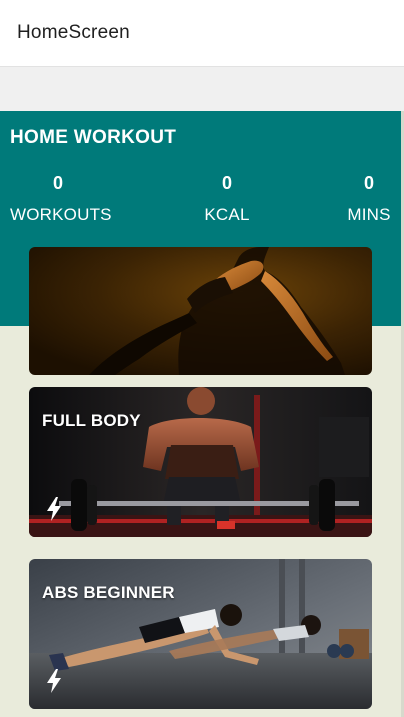  What do you see at coordinates (73, 32) in the screenshot?
I see `app-bar-title: HomeScreen` at bounding box center [73, 32].